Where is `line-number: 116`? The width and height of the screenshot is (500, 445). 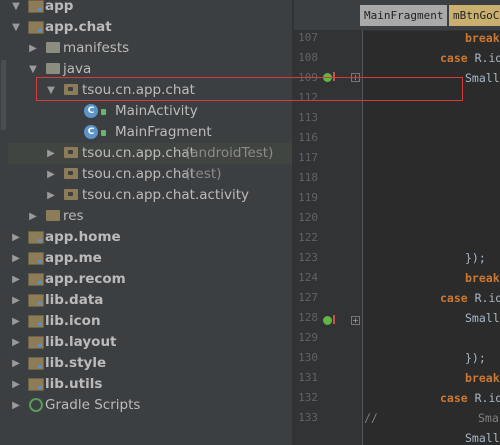
line-number: 116 is located at coordinates (308, 137).